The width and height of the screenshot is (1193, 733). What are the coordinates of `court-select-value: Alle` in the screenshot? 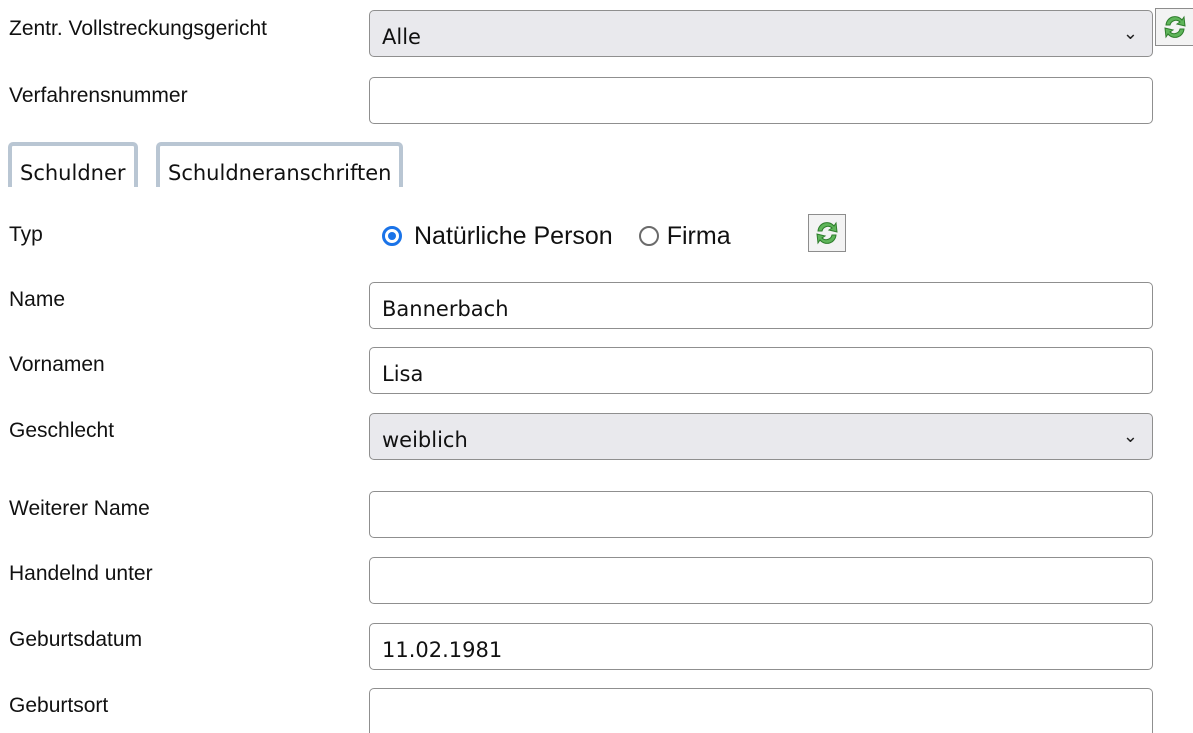 It's located at (401, 37).